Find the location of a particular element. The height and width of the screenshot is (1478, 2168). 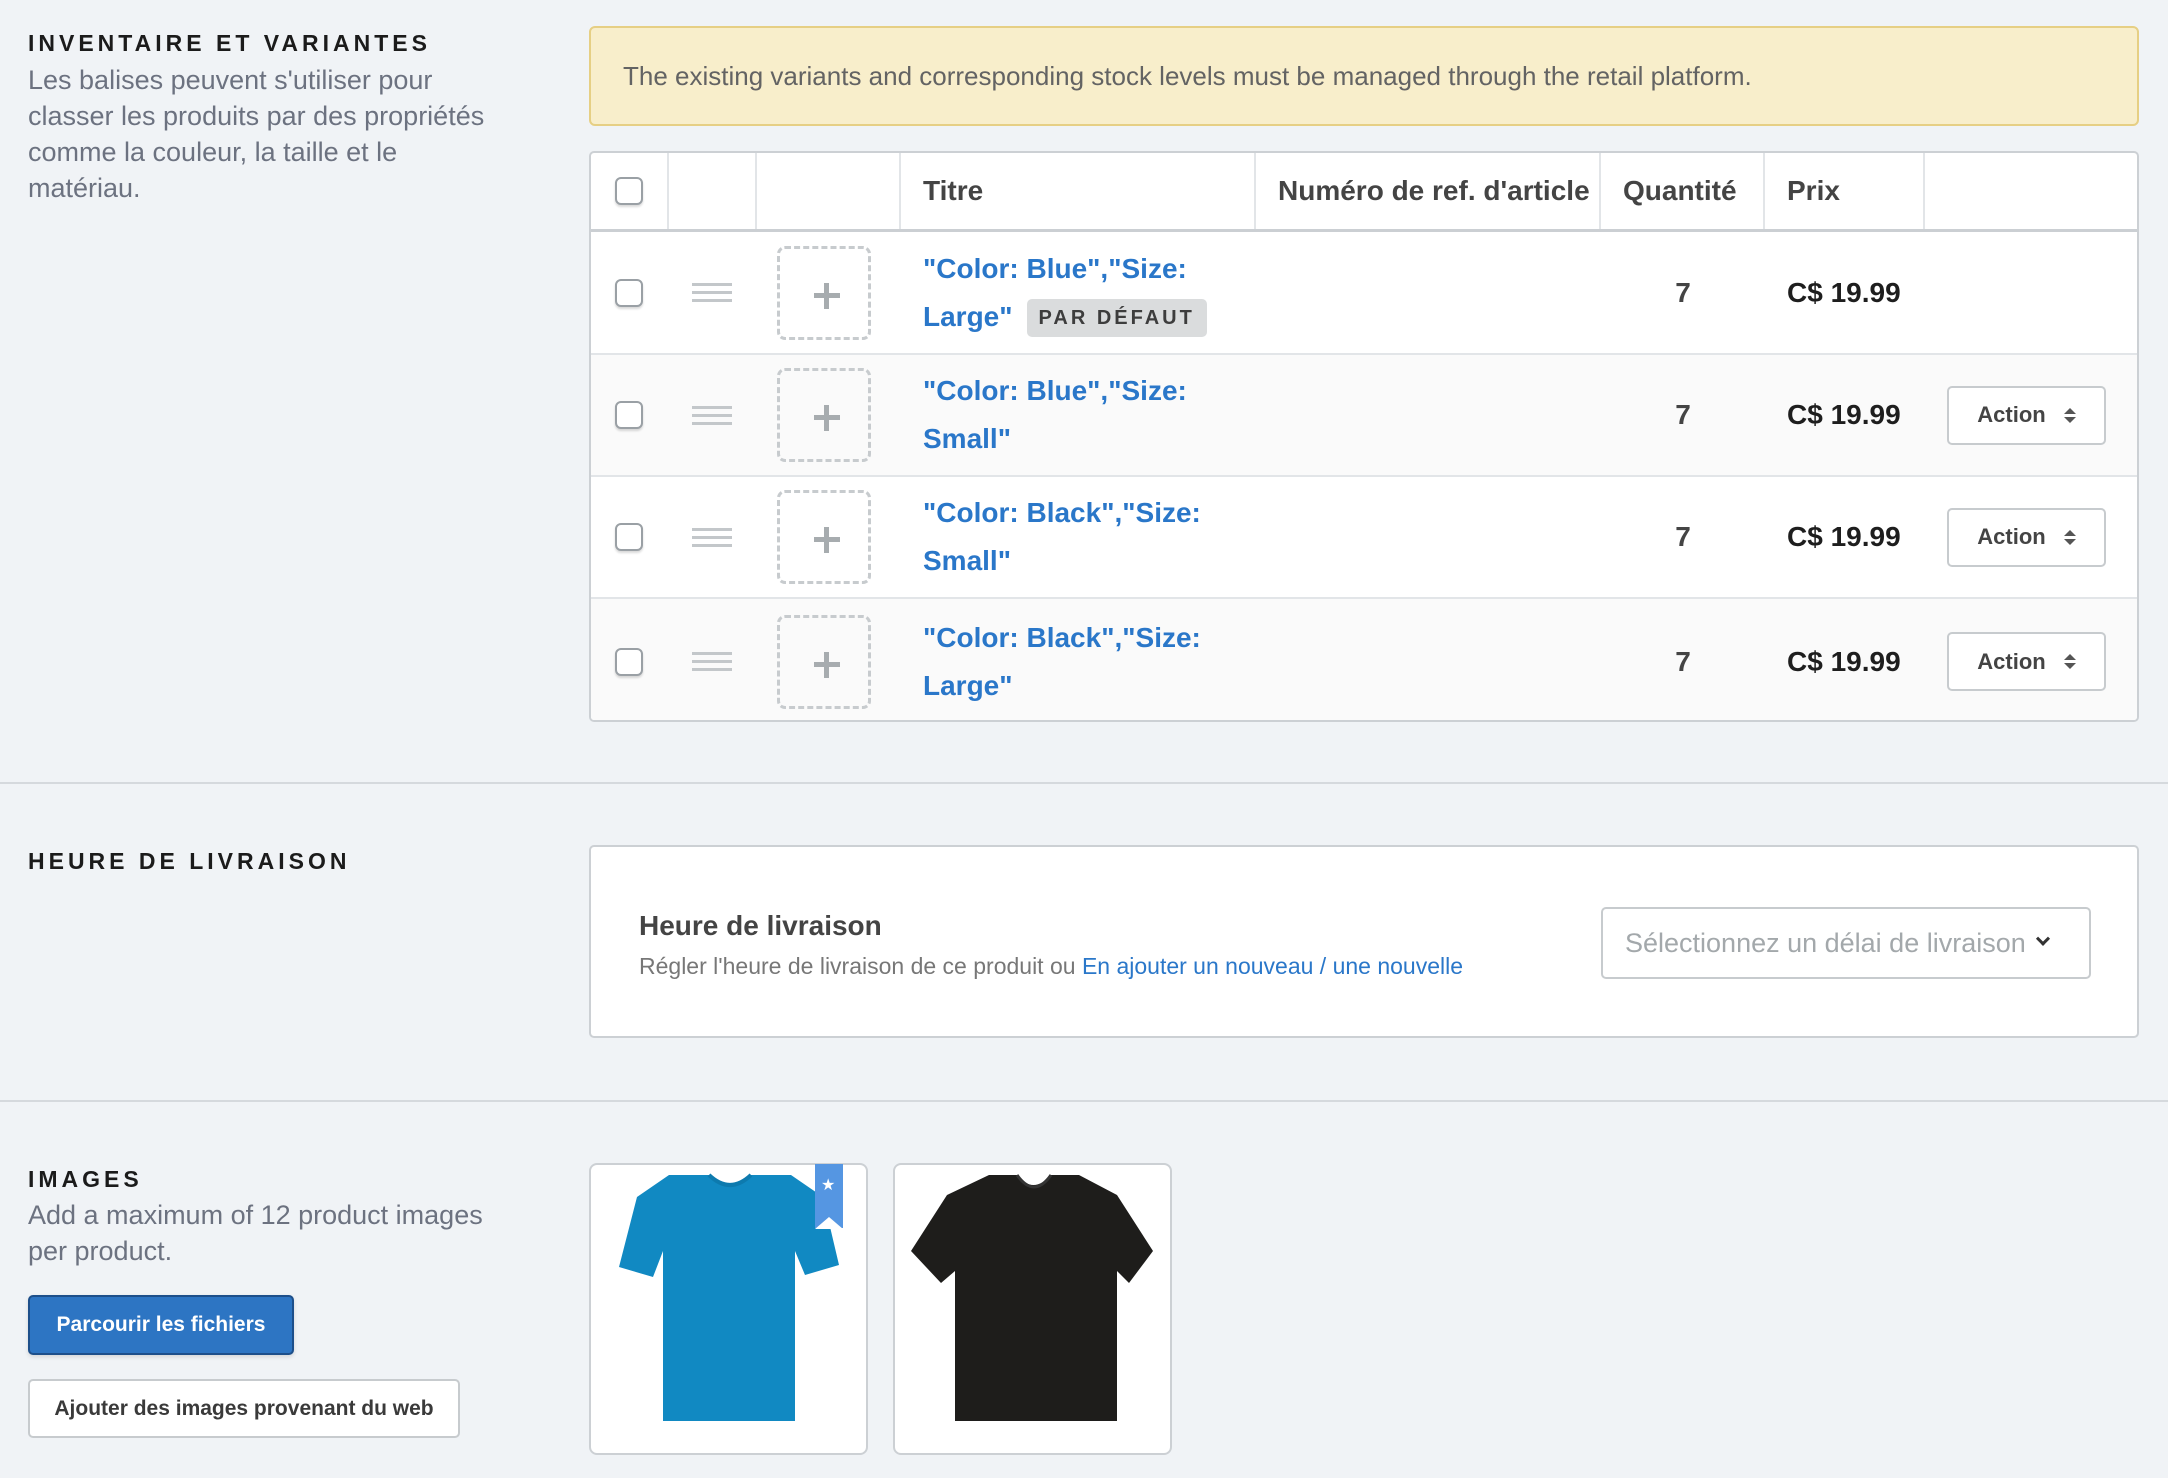

header-quantity-cell: Quantité is located at coordinates (1683, 191).